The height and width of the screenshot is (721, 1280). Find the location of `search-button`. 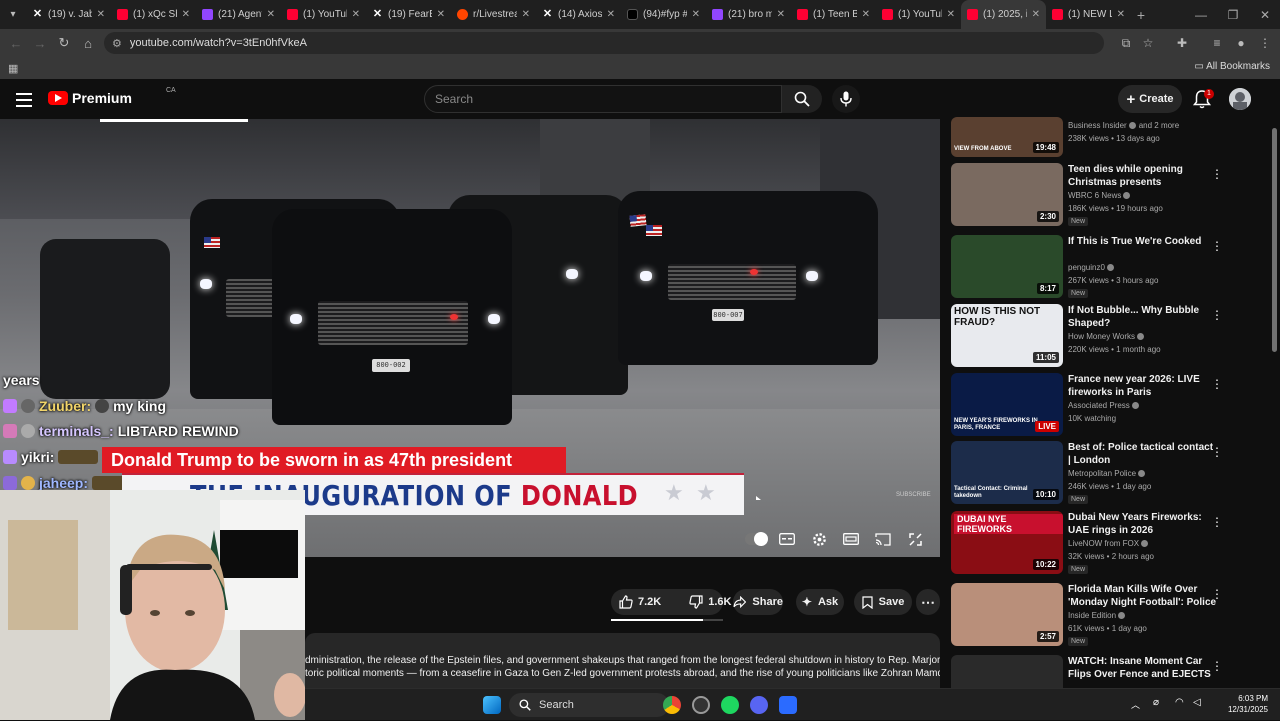

search-button is located at coordinates (802, 99).